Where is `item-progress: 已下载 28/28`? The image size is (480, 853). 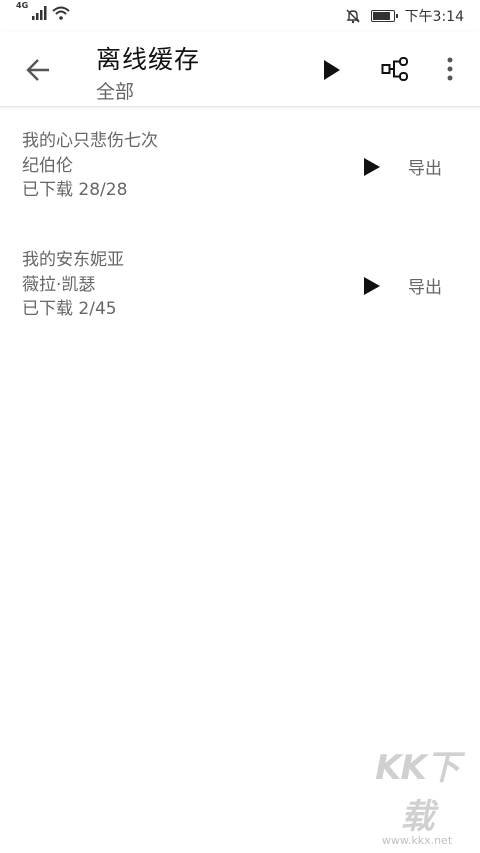
item-progress: 已下载 28/28 is located at coordinates (75, 190).